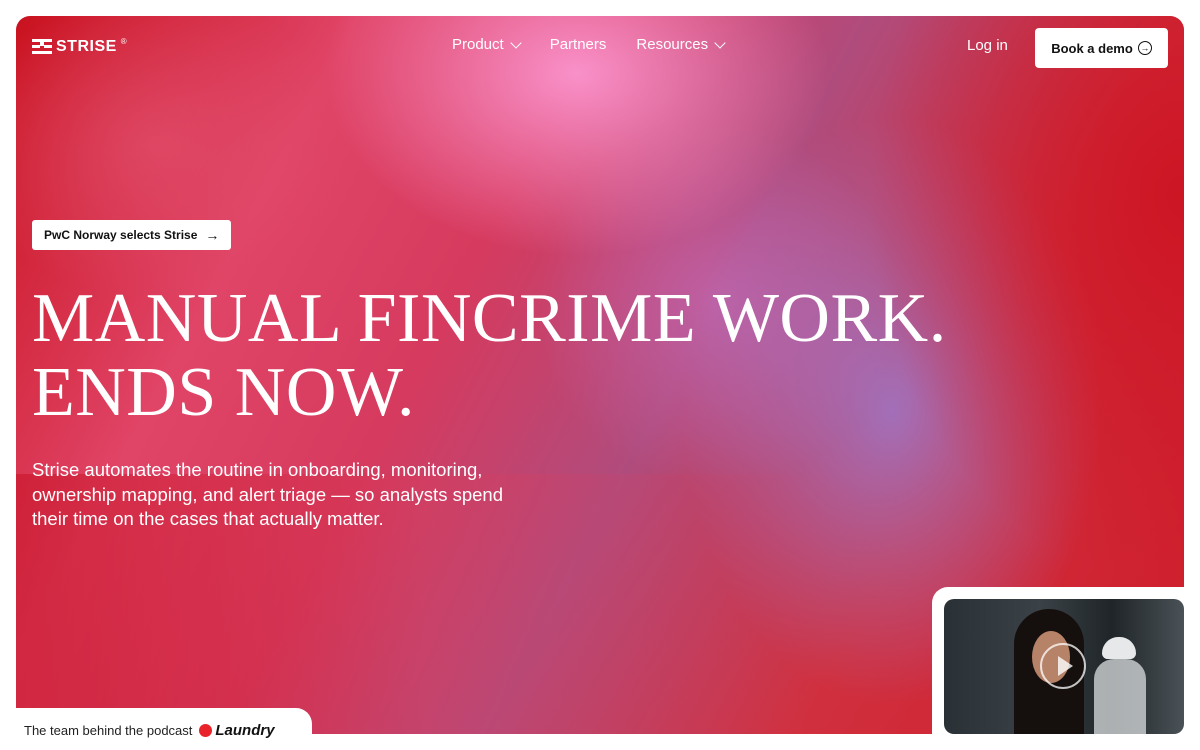 This screenshot has width=1200, height=750. What do you see at coordinates (489, 318) in the screenshot?
I see `headline-line-1: MANUAL FINCRIME WORK.` at bounding box center [489, 318].